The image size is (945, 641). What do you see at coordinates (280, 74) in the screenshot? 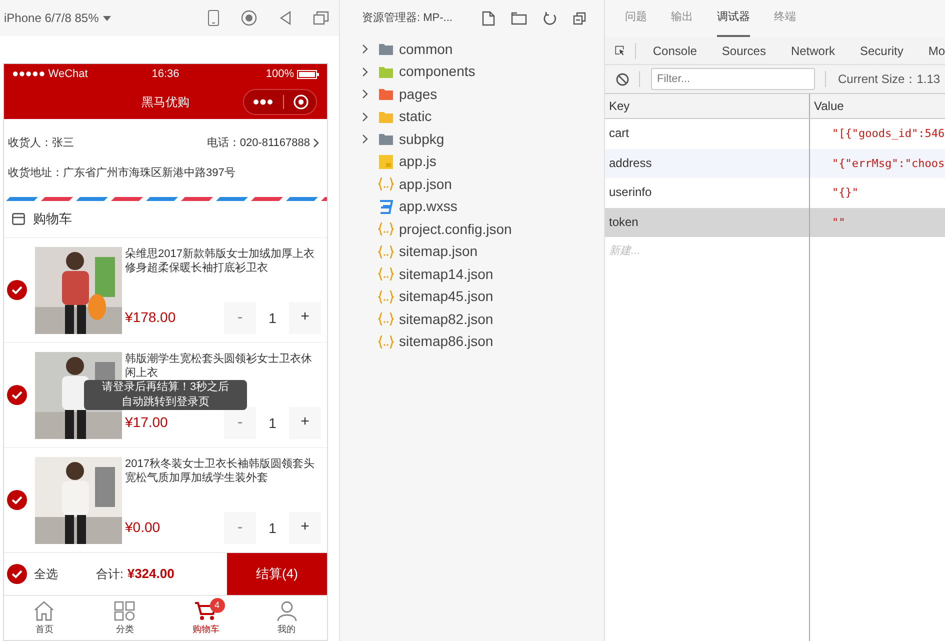
I see `battery-text: 100%` at bounding box center [280, 74].